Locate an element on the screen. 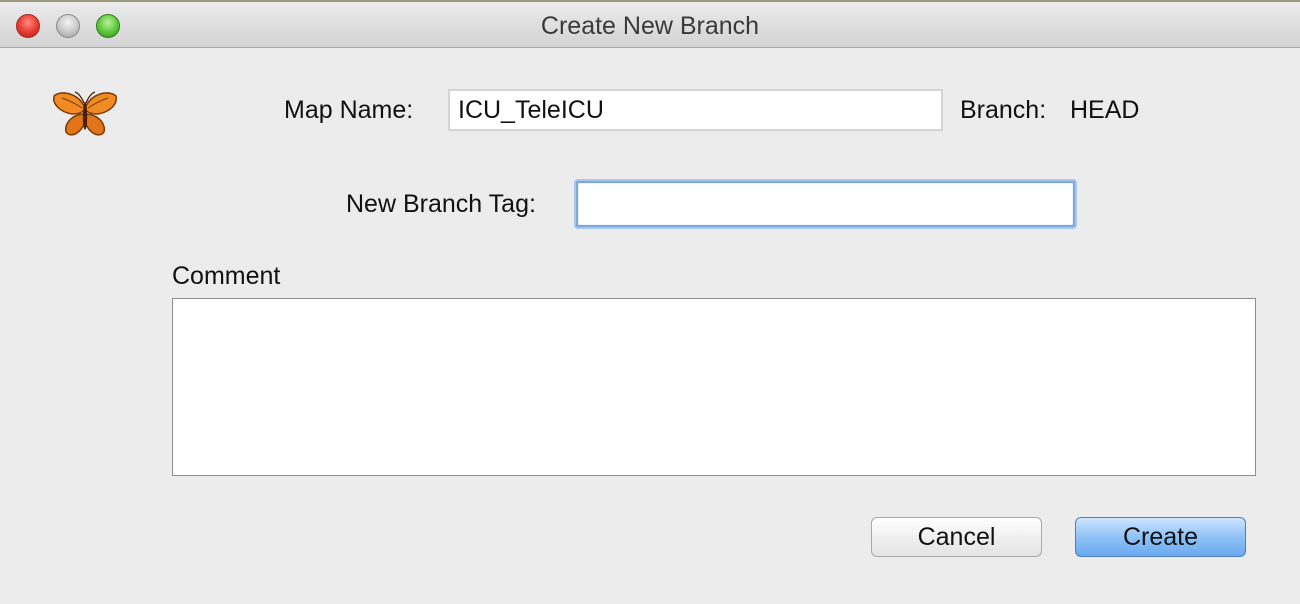 The height and width of the screenshot is (604, 1300). window-title: Create New Branch is located at coordinates (650, 26).